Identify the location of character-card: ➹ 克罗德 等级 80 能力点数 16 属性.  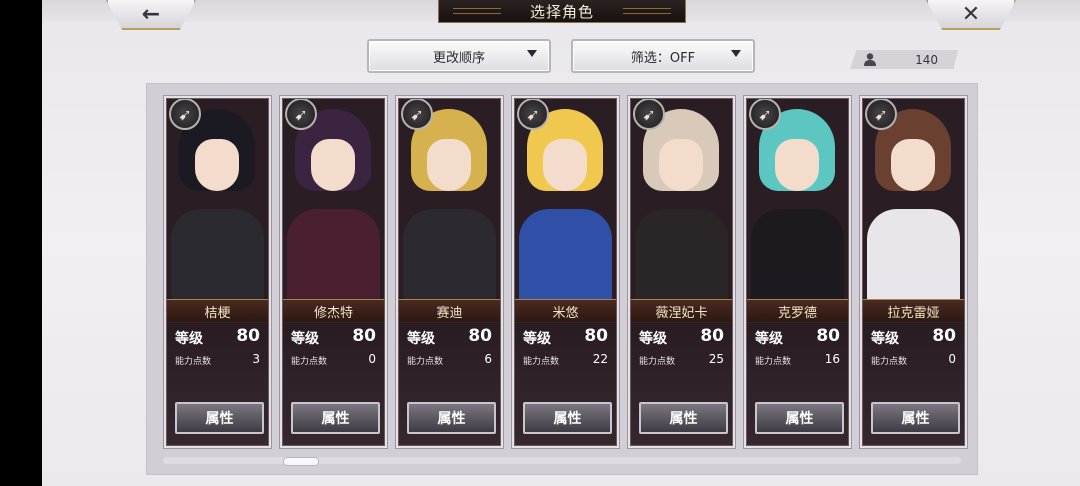
(797, 272).